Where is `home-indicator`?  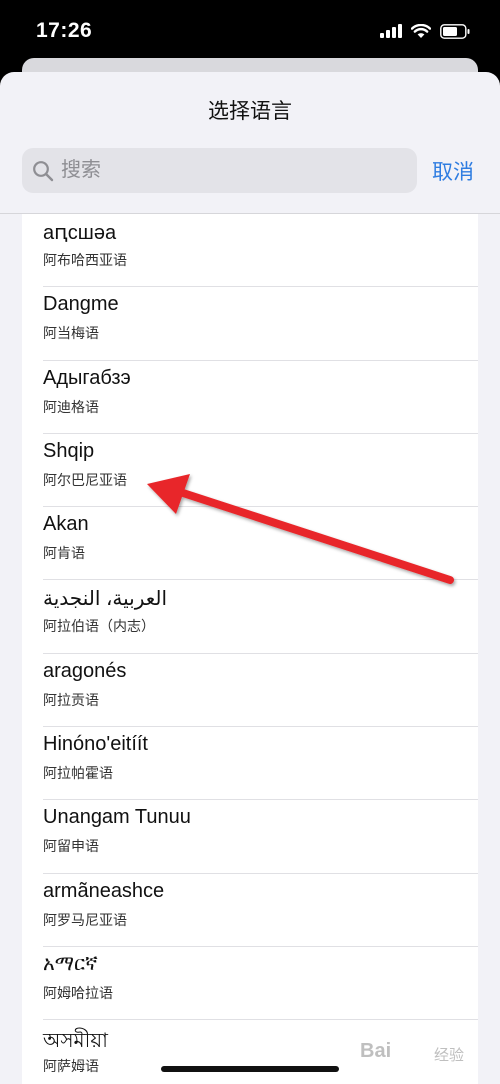 home-indicator is located at coordinates (250, 1069).